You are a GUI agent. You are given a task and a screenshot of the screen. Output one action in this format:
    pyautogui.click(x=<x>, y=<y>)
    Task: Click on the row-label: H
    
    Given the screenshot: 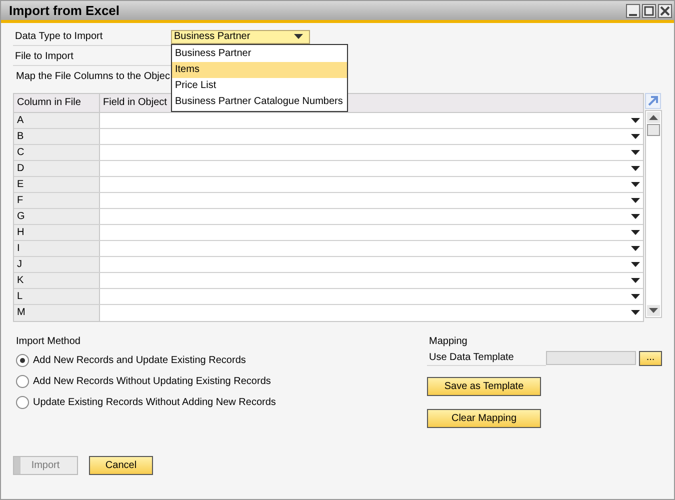 What is the action you would take?
    pyautogui.click(x=57, y=232)
    